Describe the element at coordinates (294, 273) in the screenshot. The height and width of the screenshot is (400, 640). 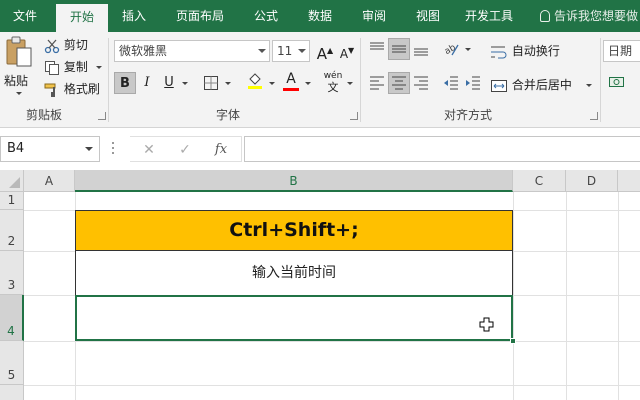
I see `cell-b3: 输入当前时间` at that location.